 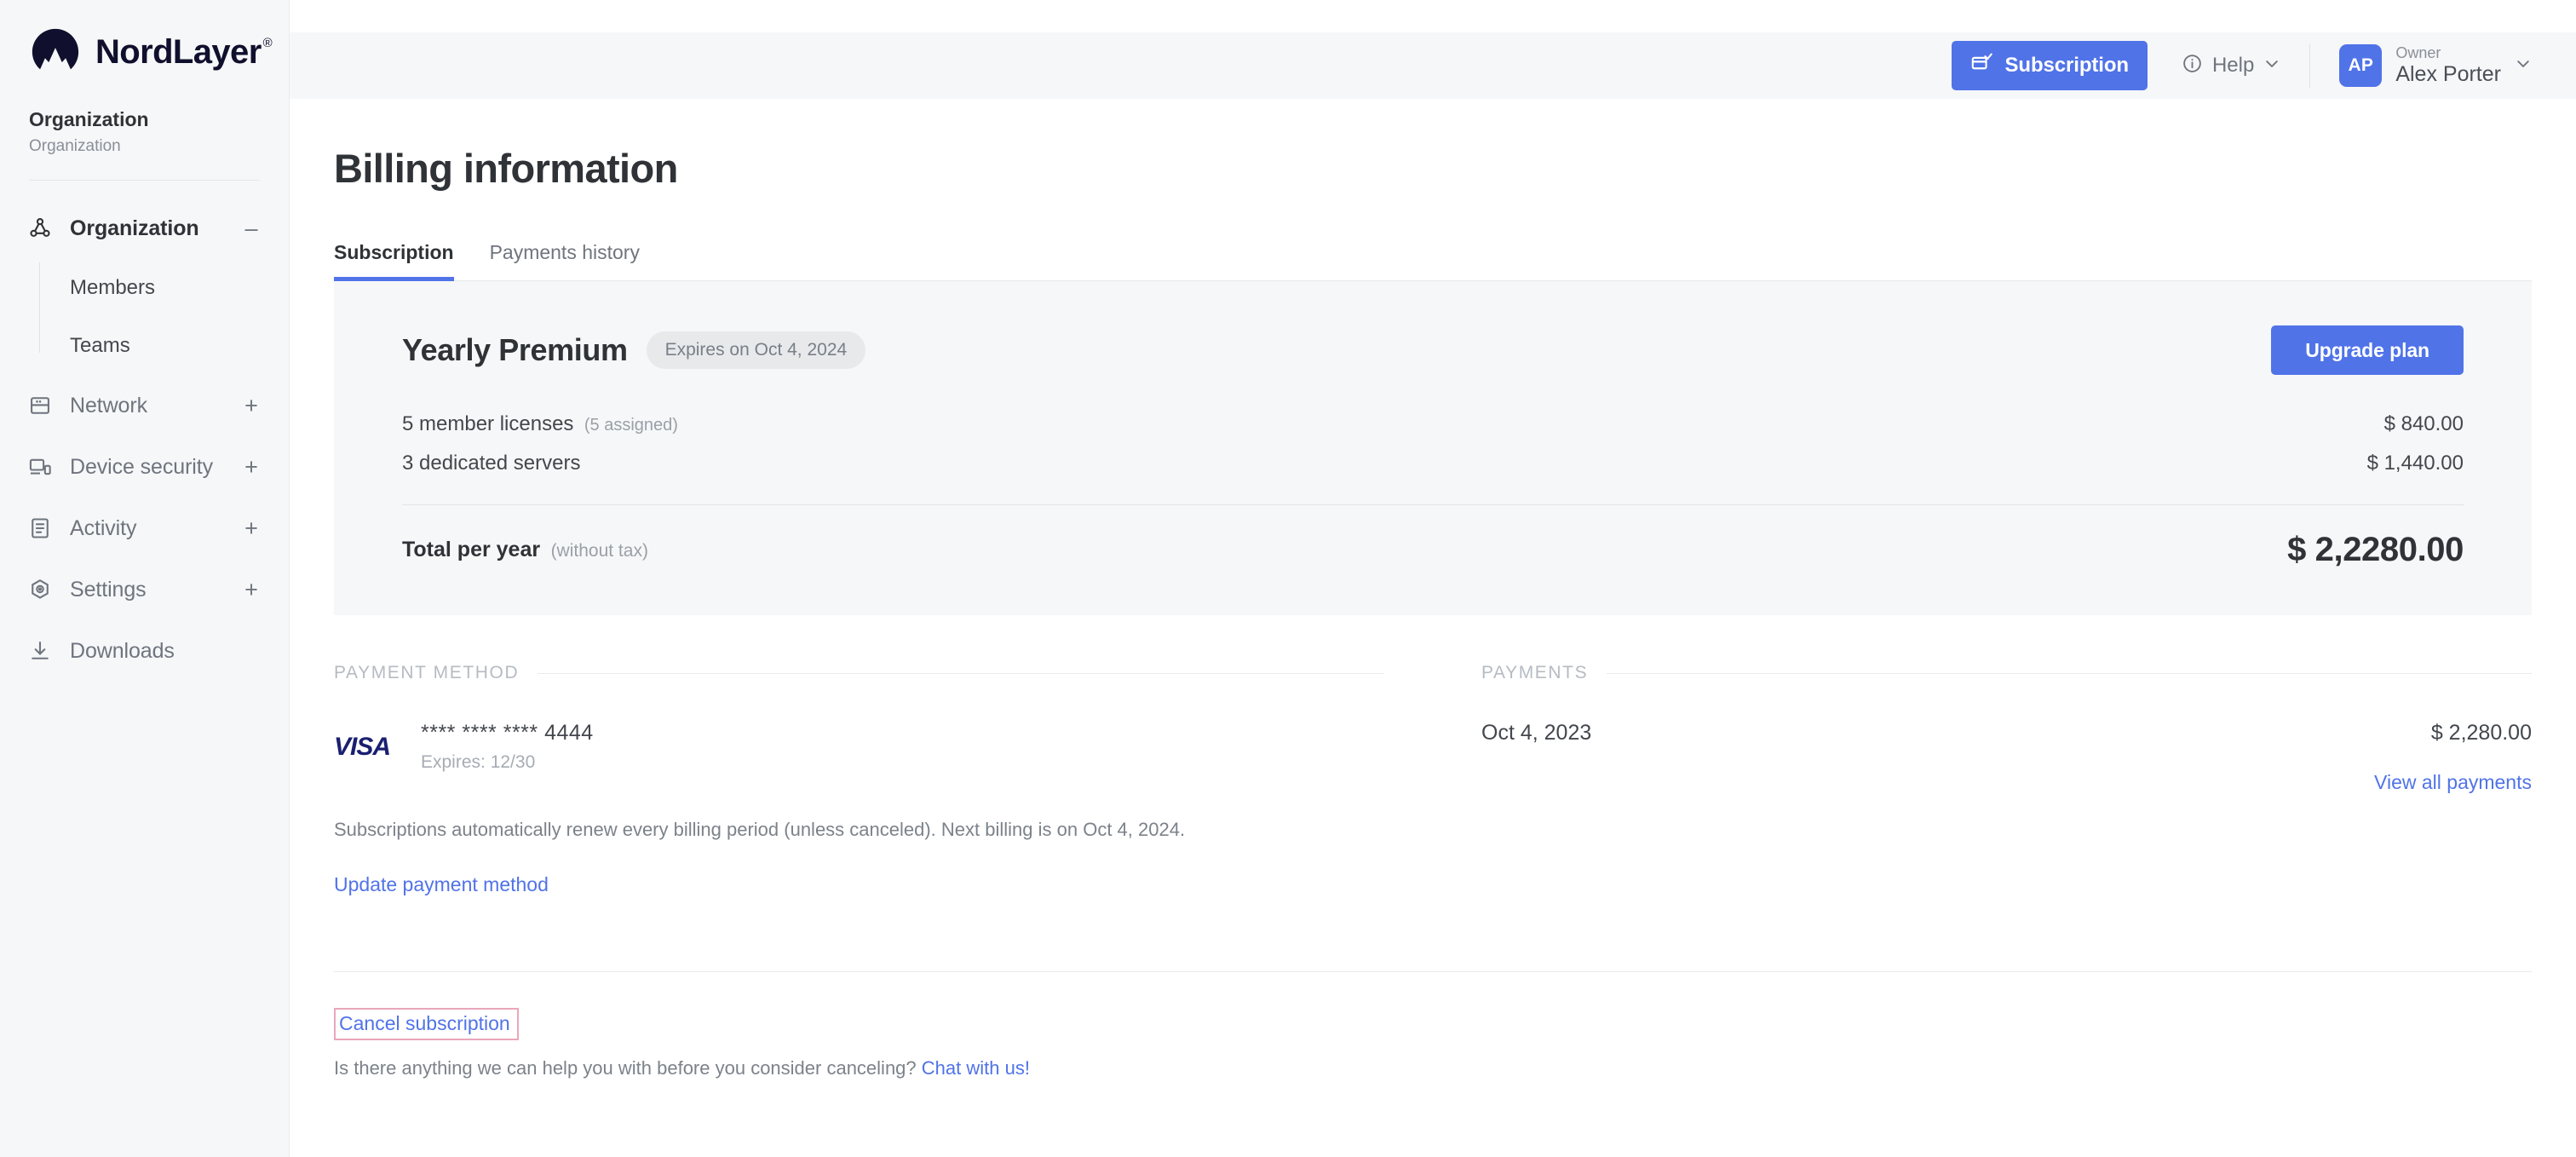 I want to click on sidebar-item-label: Downloads, so click(x=123, y=650).